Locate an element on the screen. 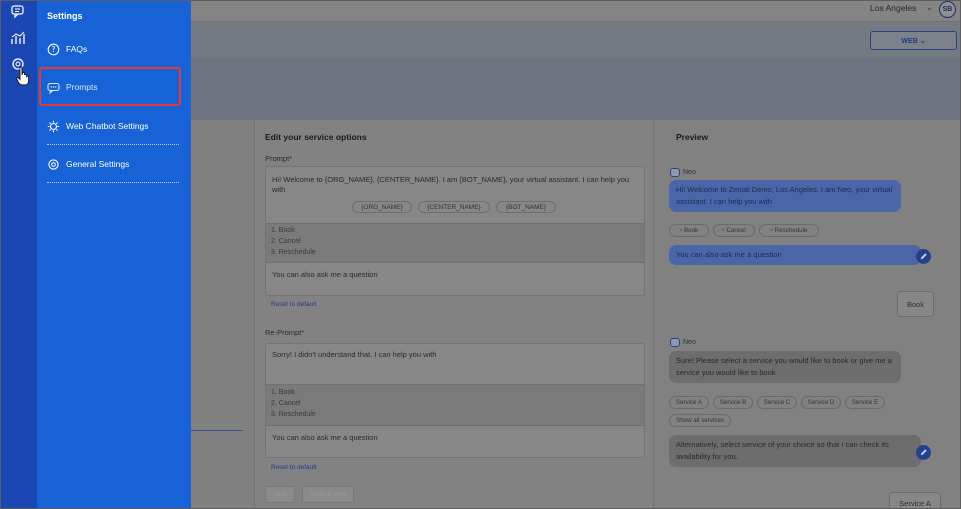  placeholder-chip: {ORG_NAME} is located at coordinates (382, 207).